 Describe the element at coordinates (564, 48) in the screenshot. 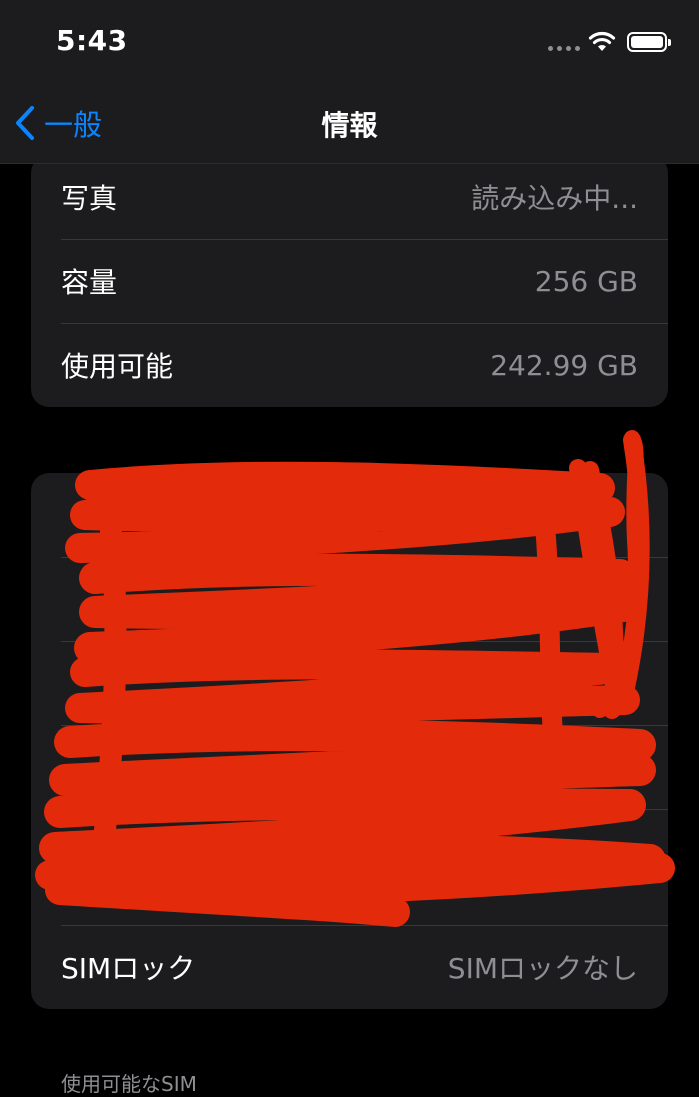

I see `cellular-signal-icon` at that location.